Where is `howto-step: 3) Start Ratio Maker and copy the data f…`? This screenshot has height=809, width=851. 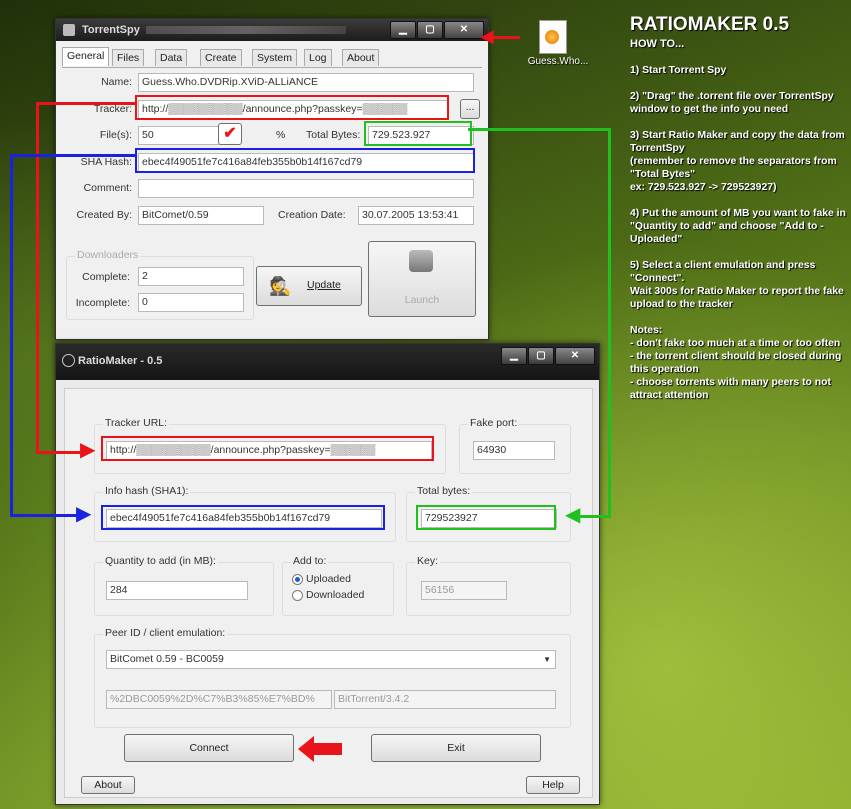 howto-step: 3) Start Ratio Maker and copy the data f… is located at coordinates (737, 161).